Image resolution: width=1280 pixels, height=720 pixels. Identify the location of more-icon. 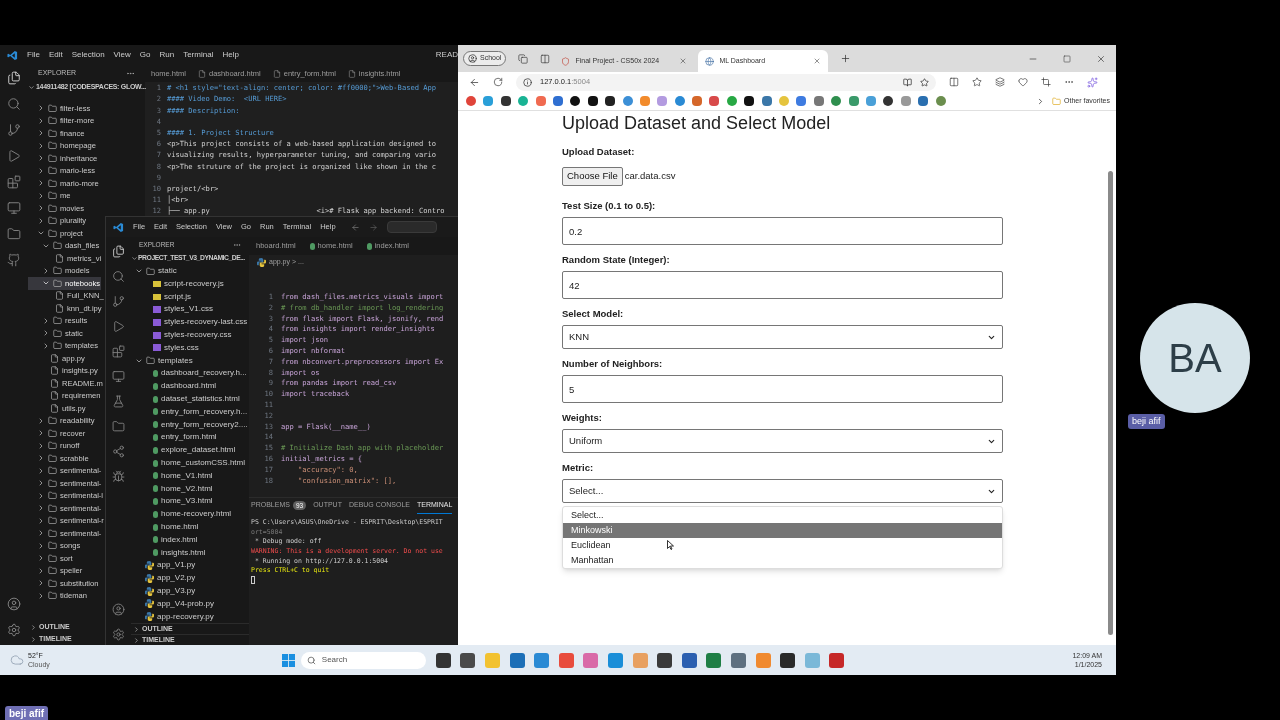
(130, 73).